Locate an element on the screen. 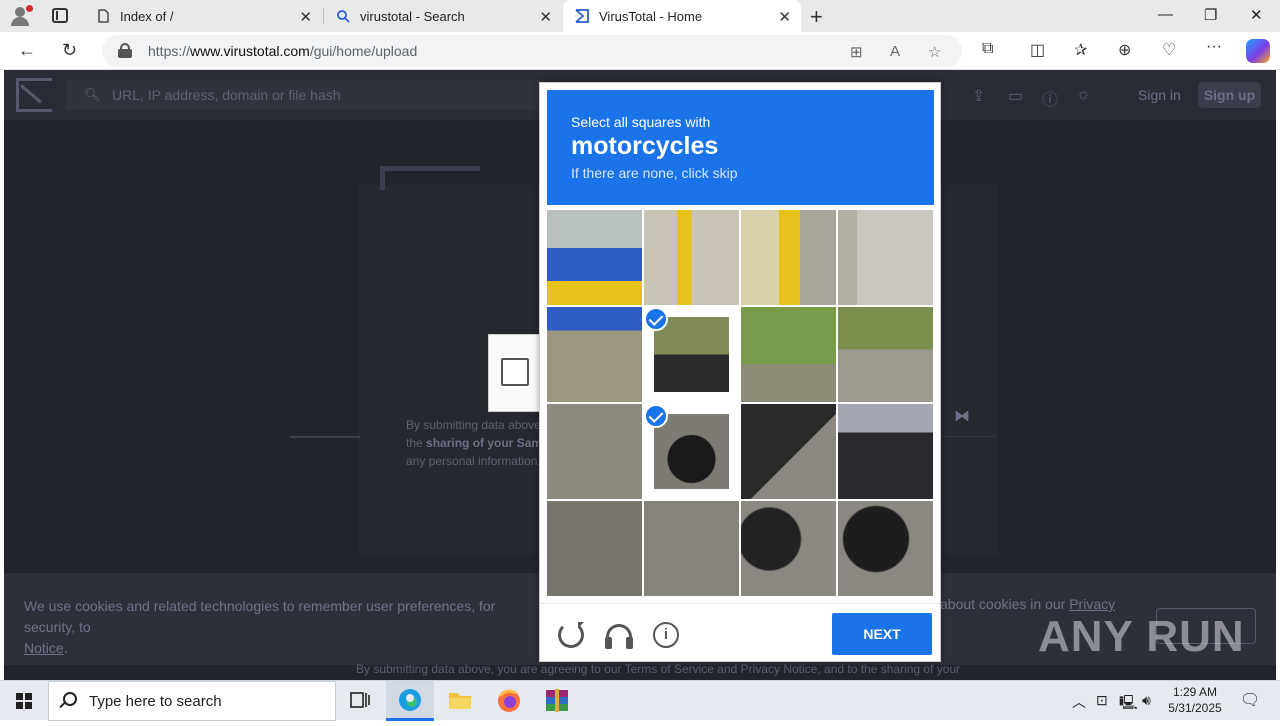  taskbar-search-box: Type here to search is located at coordinates (192, 701).